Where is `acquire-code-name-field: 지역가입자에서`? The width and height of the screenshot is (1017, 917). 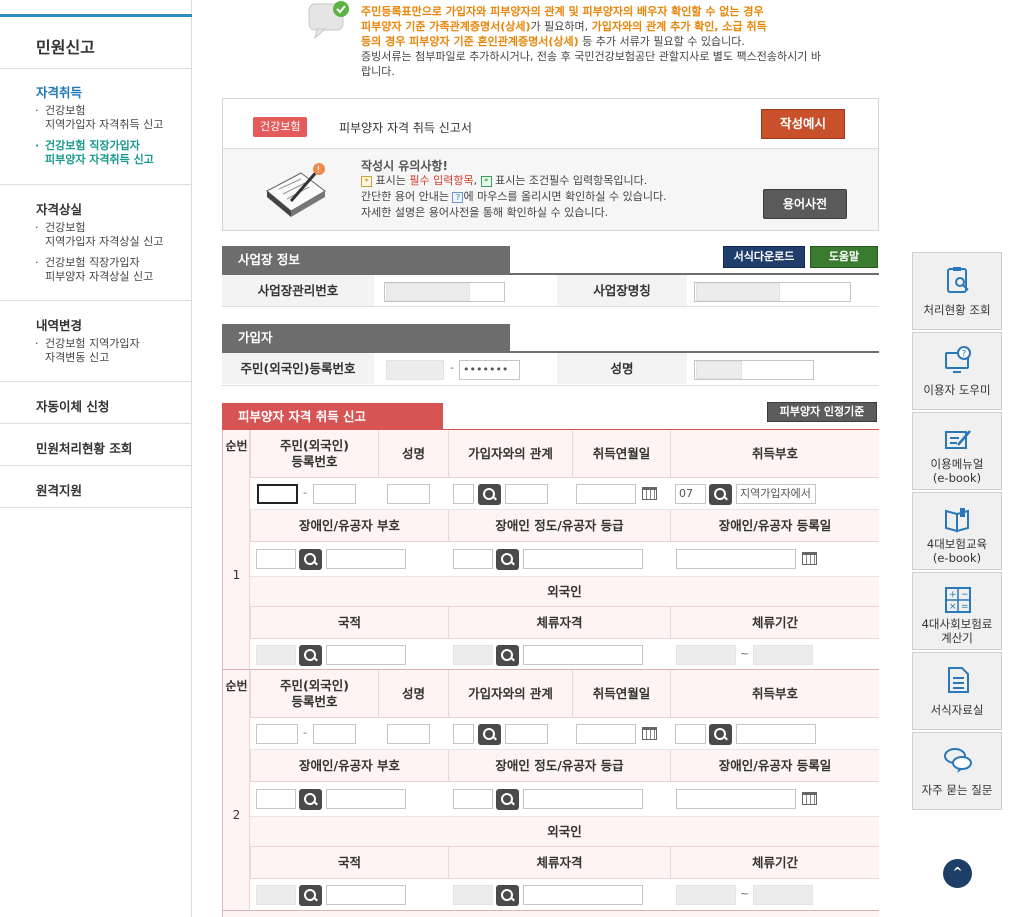
acquire-code-name-field: 지역가입자에서 is located at coordinates (776, 494).